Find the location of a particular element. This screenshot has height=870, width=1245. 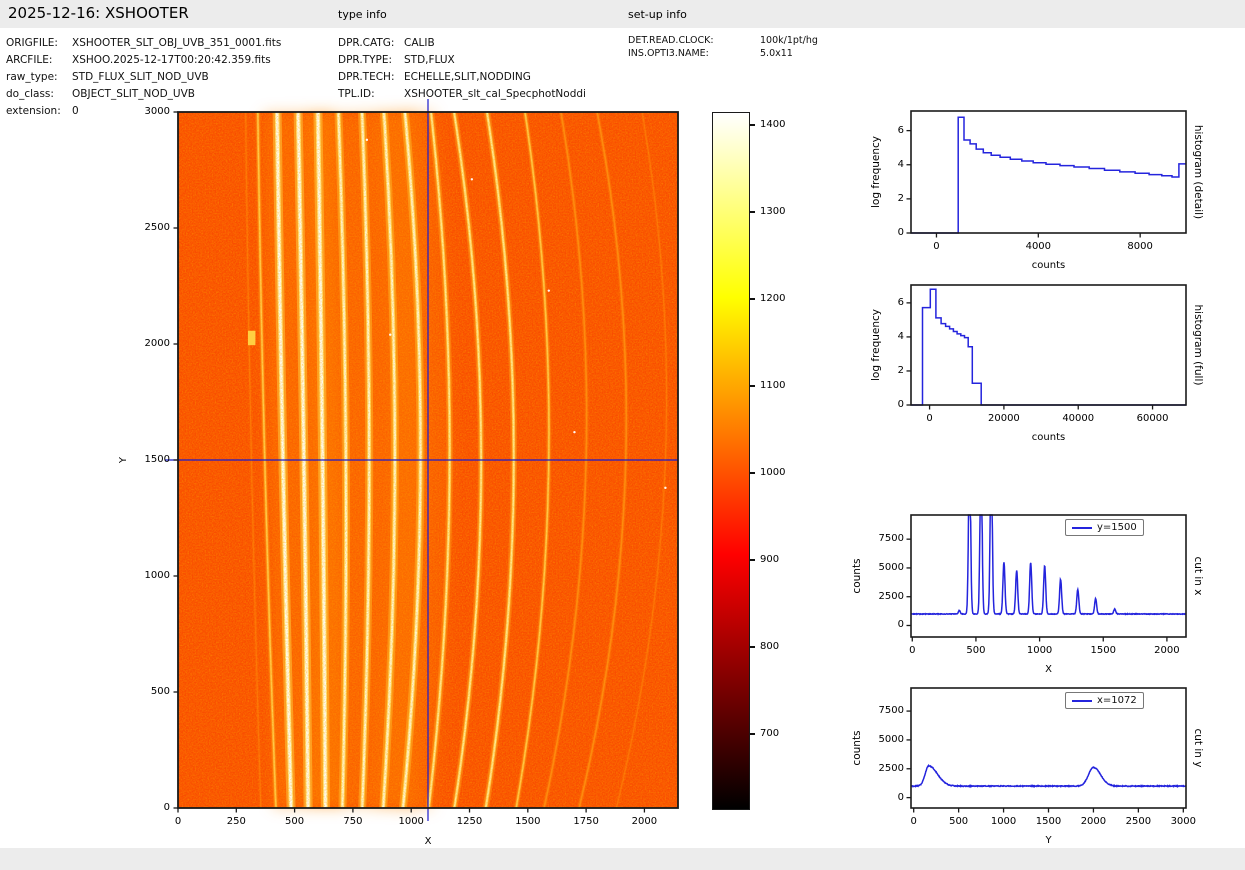

meta-row-rawtype: raw_type: STD_FLUX_SLIT_NOD_UVB is located at coordinates (143, 77).